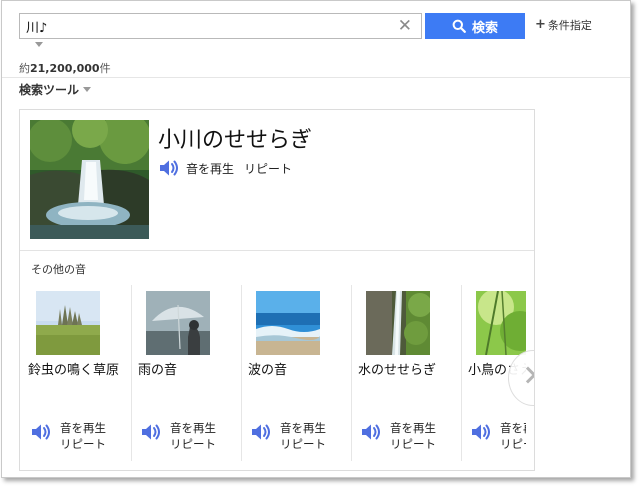 The width and height of the screenshot is (640, 488). What do you see at coordinates (74, 370) in the screenshot?
I see `sound-tile-title: 鈴虫の鳴く草原` at bounding box center [74, 370].